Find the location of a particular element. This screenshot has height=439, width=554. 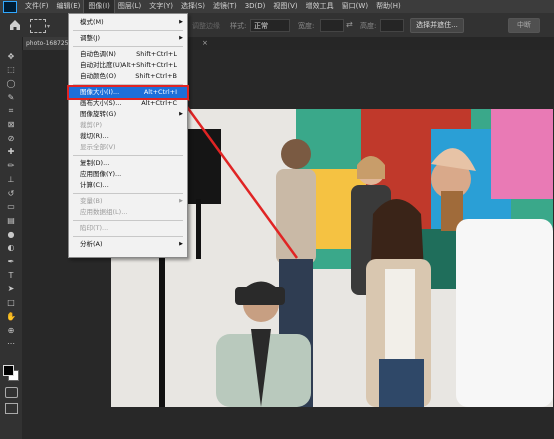

image-menu-item: 自动对比度(U) Alt+Shift+Ctrl+L is located at coordinates (128, 65).